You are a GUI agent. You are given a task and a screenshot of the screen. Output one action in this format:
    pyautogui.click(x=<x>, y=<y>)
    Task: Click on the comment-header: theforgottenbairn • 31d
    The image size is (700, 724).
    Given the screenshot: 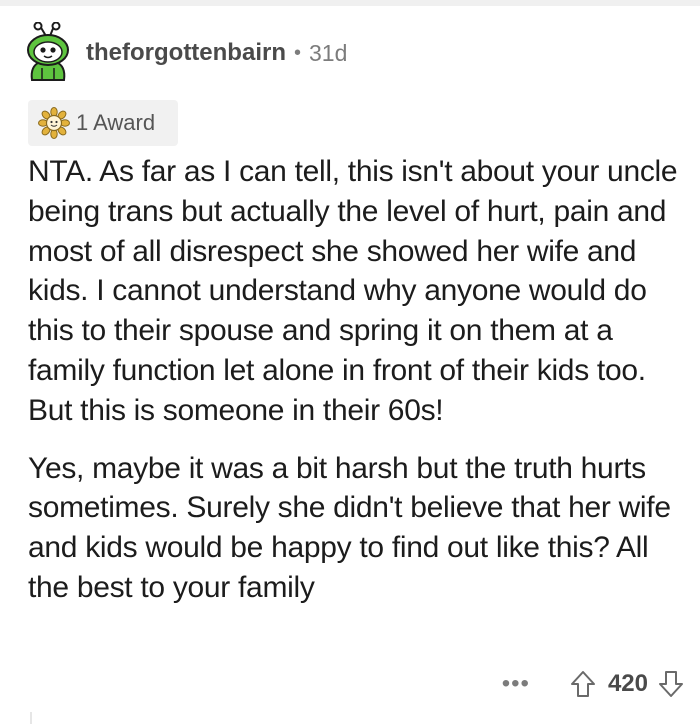 What is the action you would take?
    pyautogui.click(x=183, y=53)
    